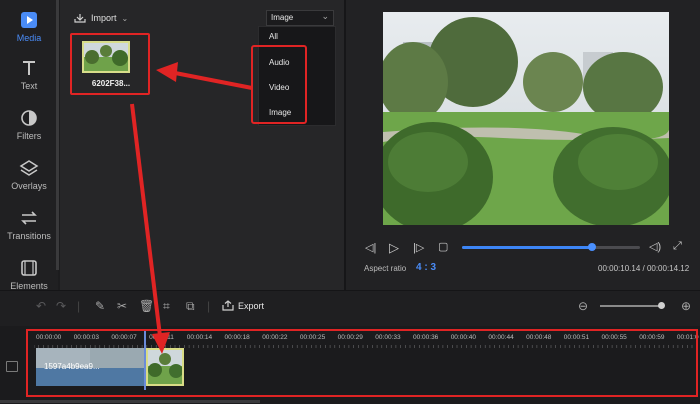 Image resolution: width=700 pixels, height=404 pixels. Describe the element at coordinates (668, 268) in the screenshot. I see `time-total: 00:00:14.12` at that location.